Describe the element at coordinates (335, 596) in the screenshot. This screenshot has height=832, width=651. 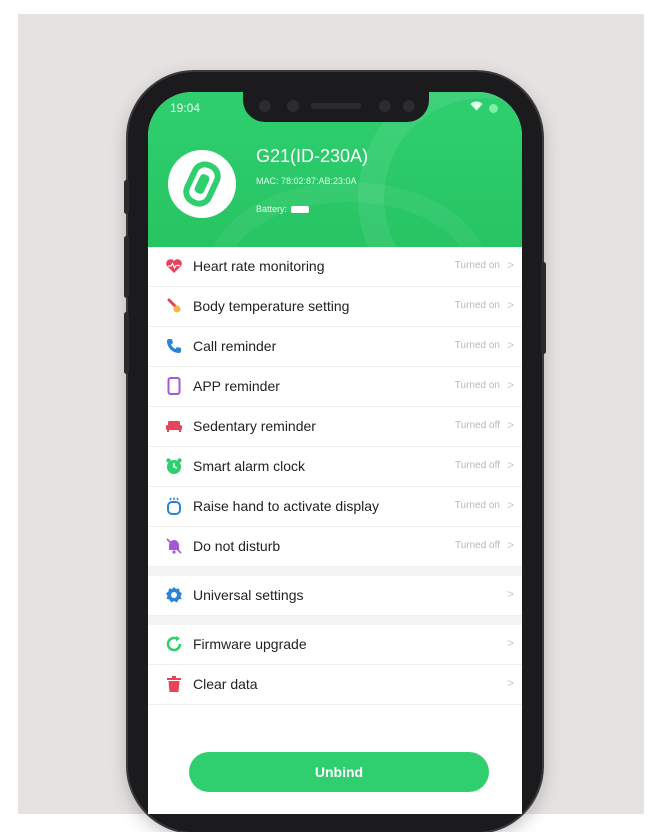
I see `setting-universal: Universal settings >` at that location.